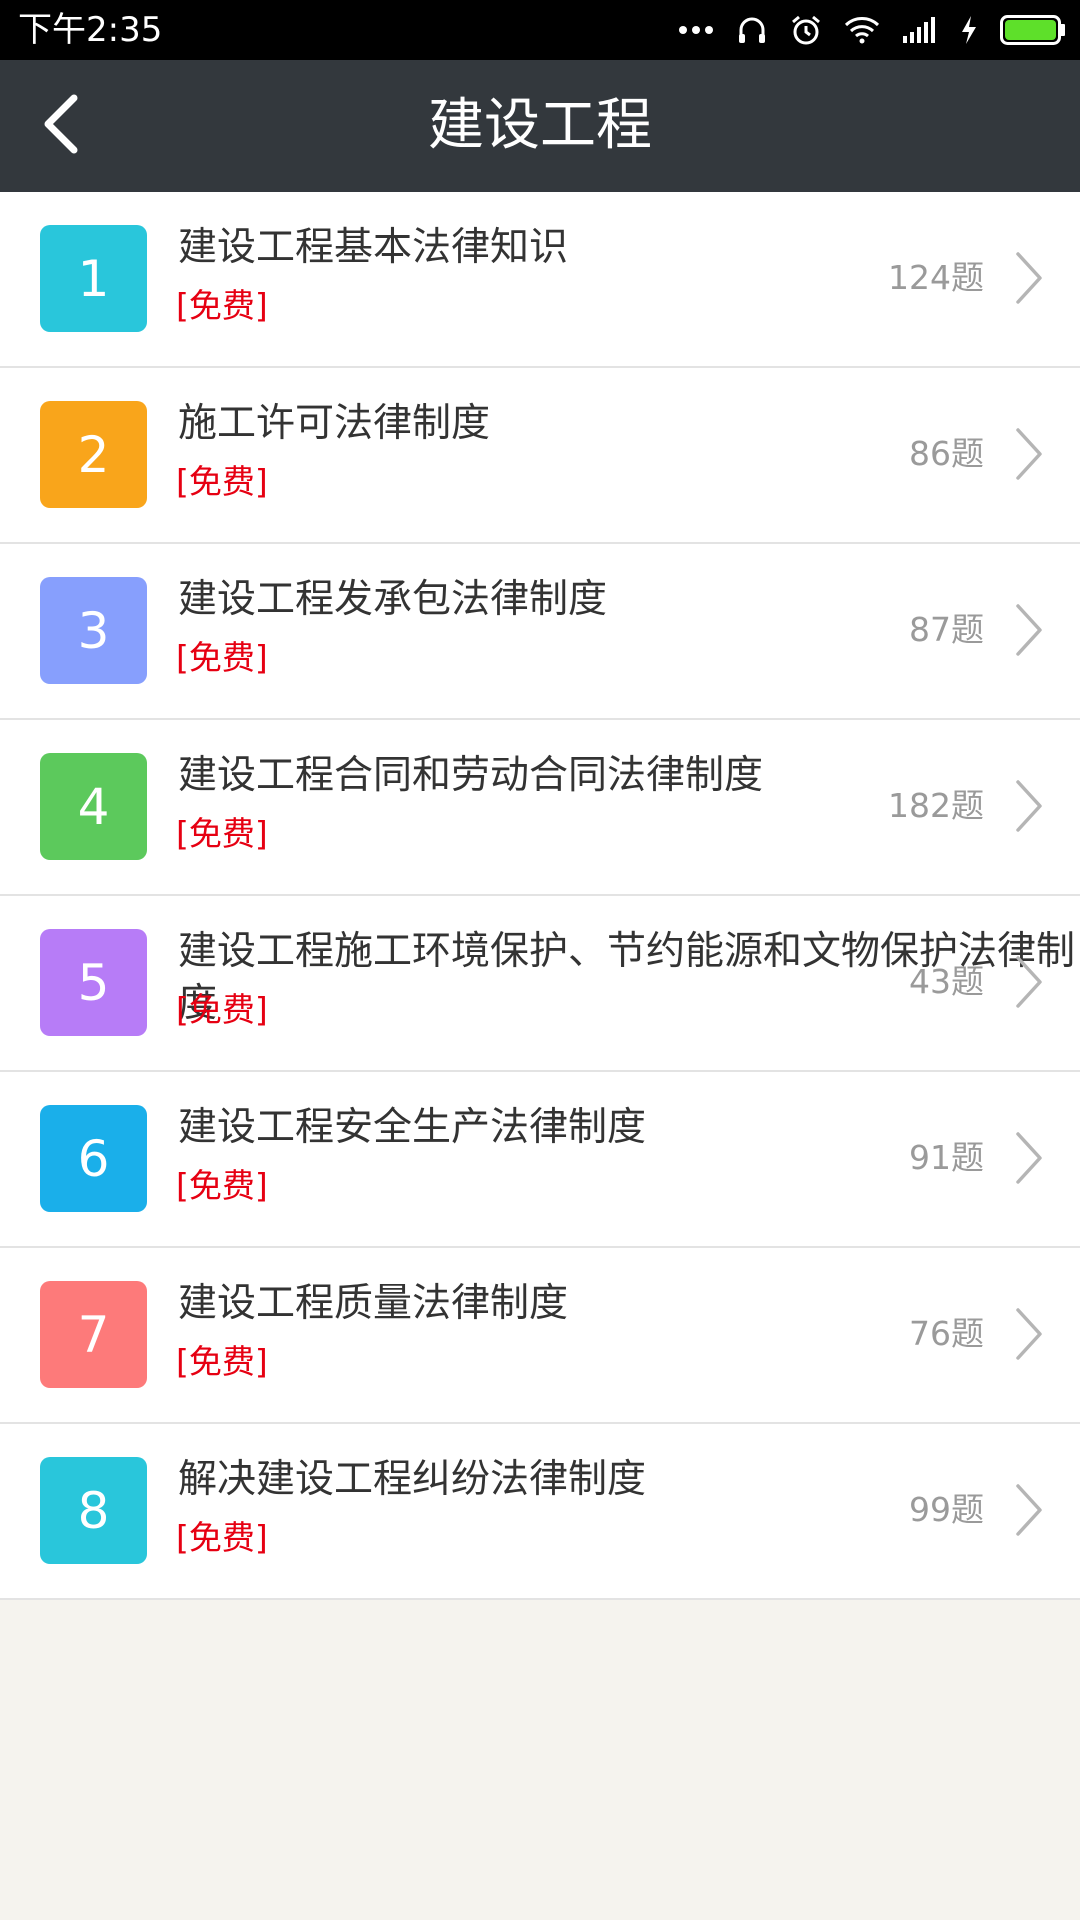 This screenshot has height=1920, width=1080. I want to click on status-time: 下午2:35, so click(90, 30).